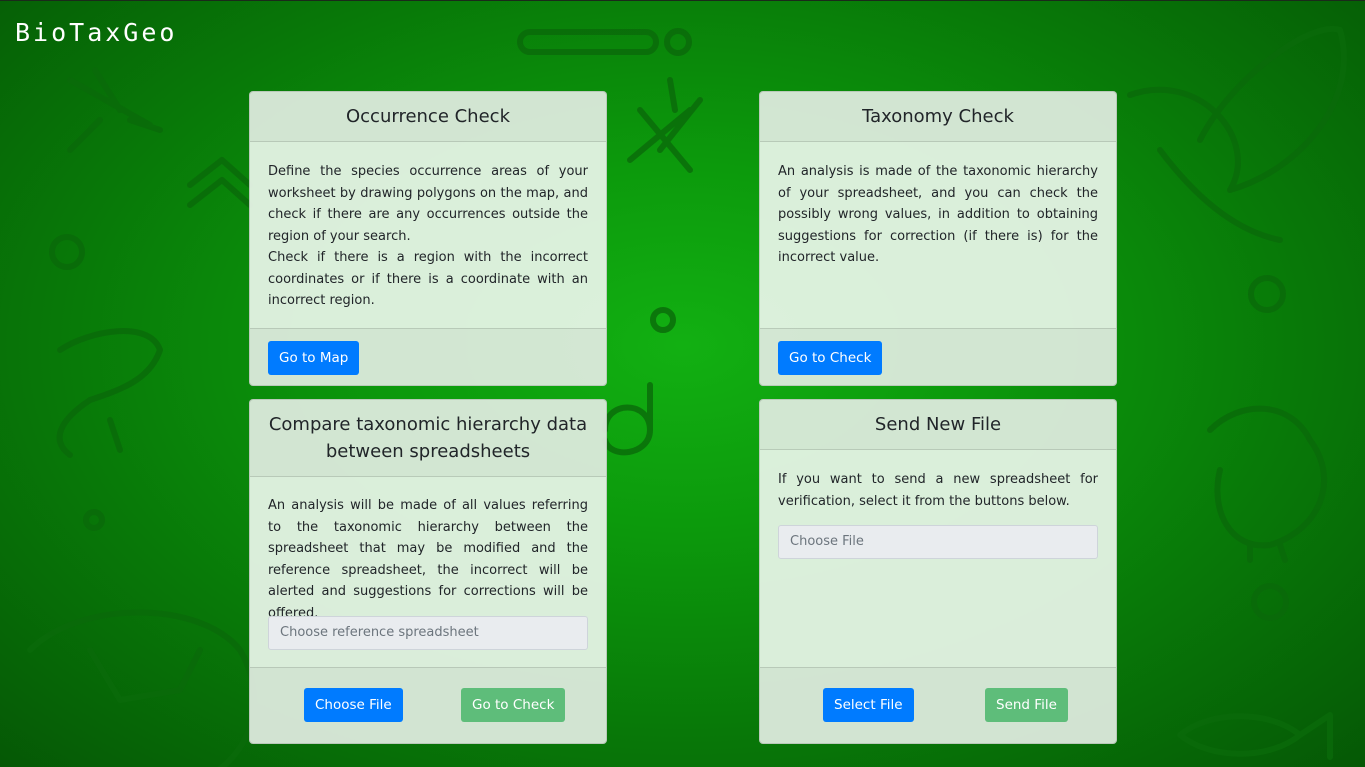 This screenshot has width=1365, height=767. I want to click on choose-reference-file-button: Choose File, so click(353, 705).